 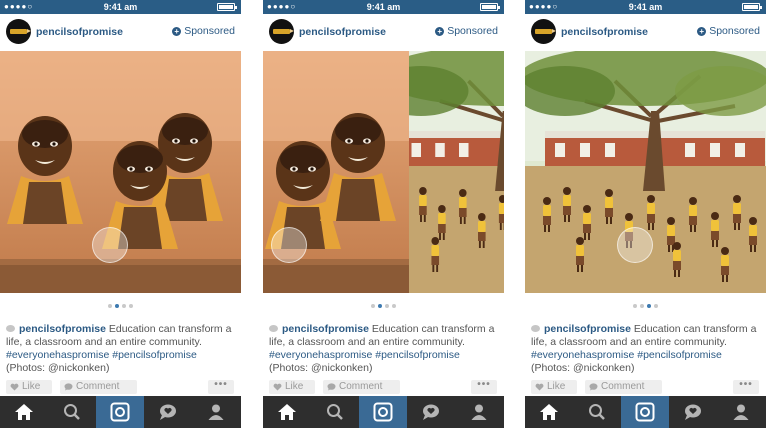 I want to click on home-icon, so click(x=287, y=412).